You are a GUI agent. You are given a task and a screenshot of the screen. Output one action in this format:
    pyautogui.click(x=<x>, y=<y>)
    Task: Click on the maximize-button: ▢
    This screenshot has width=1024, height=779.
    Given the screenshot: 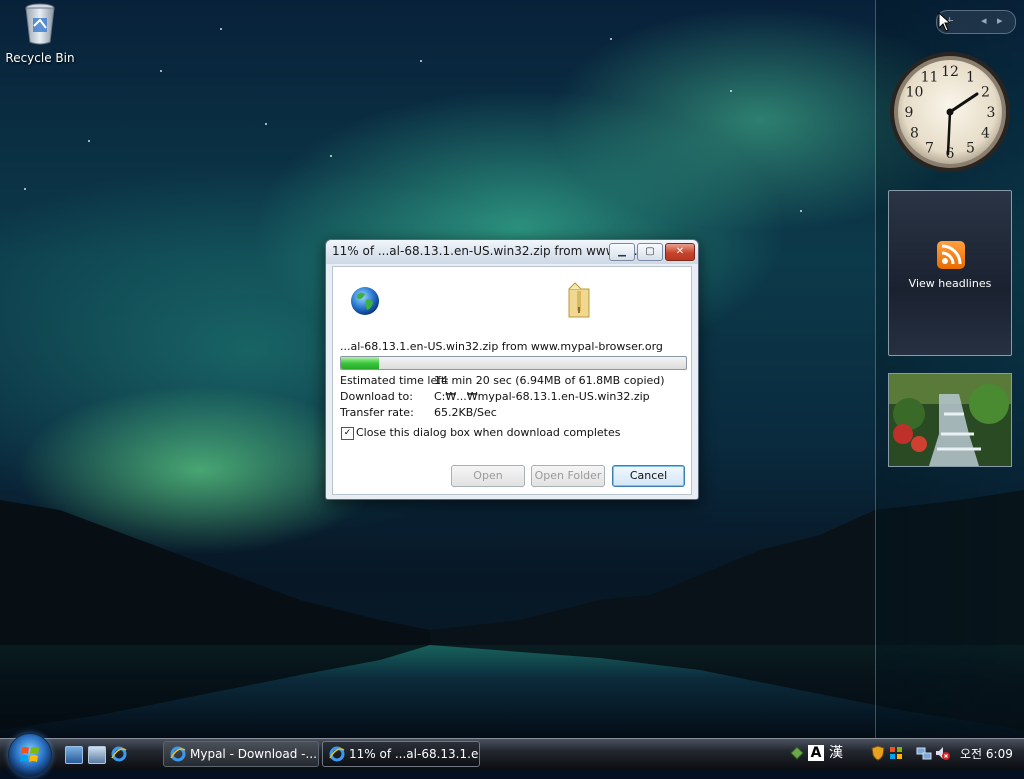 What is the action you would take?
    pyautogui.click(x=650, y=252)
    